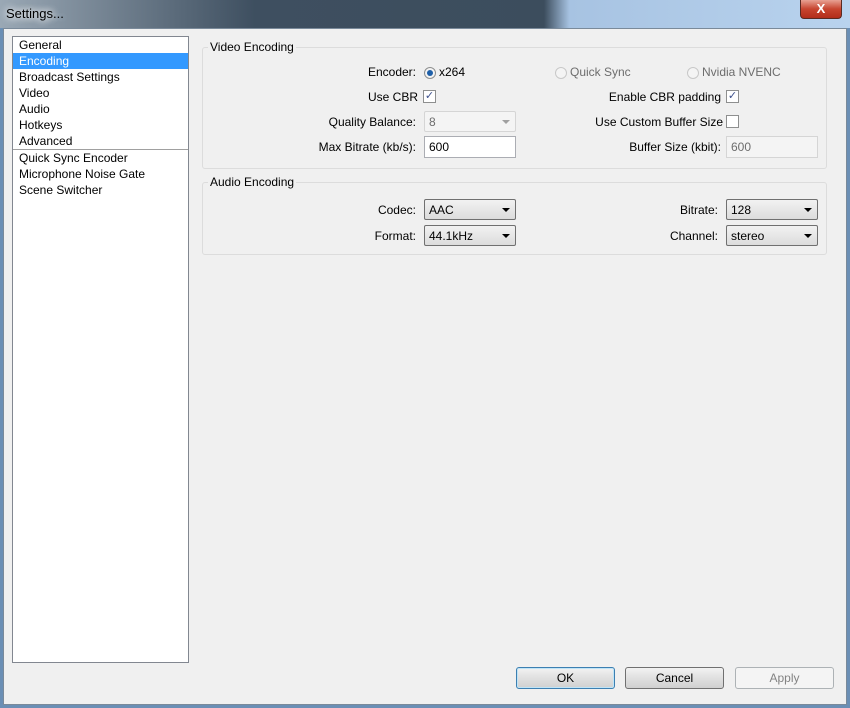 This screenshot has height=708, width=850. What do you see at coordinates (100, 141) in the screenshot?
I see `sidebar-item-advanced: Advanced` at bounding box center [100, 141].